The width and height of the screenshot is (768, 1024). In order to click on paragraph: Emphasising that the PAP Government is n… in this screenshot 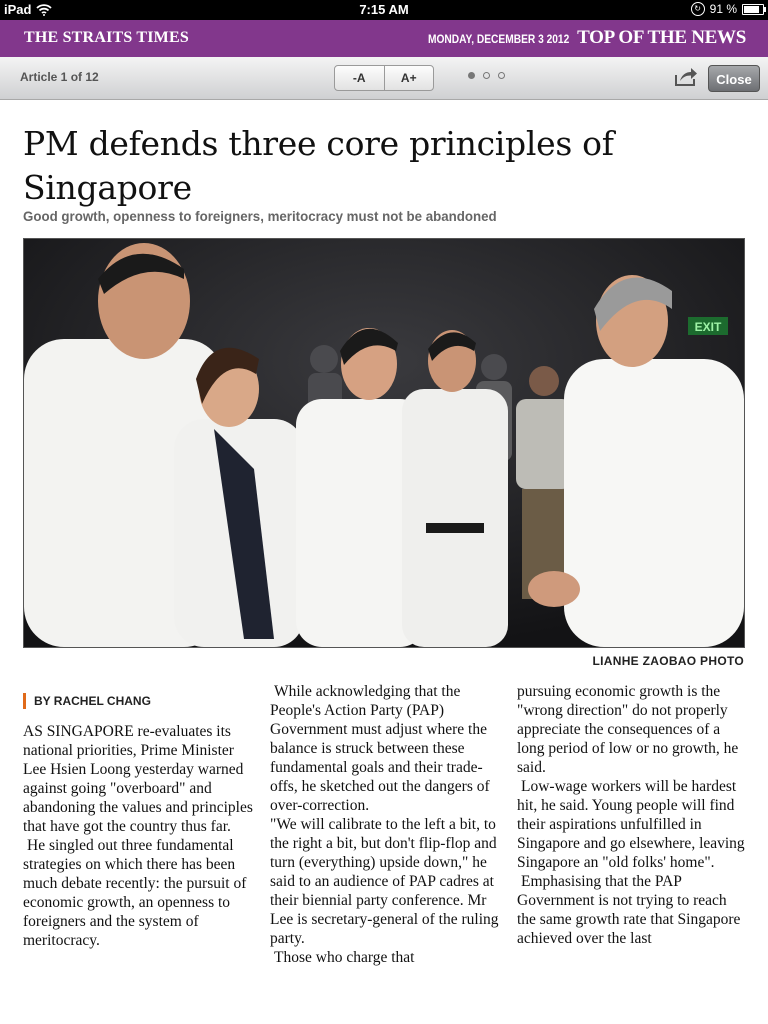, I will do `click(629, 910)`.